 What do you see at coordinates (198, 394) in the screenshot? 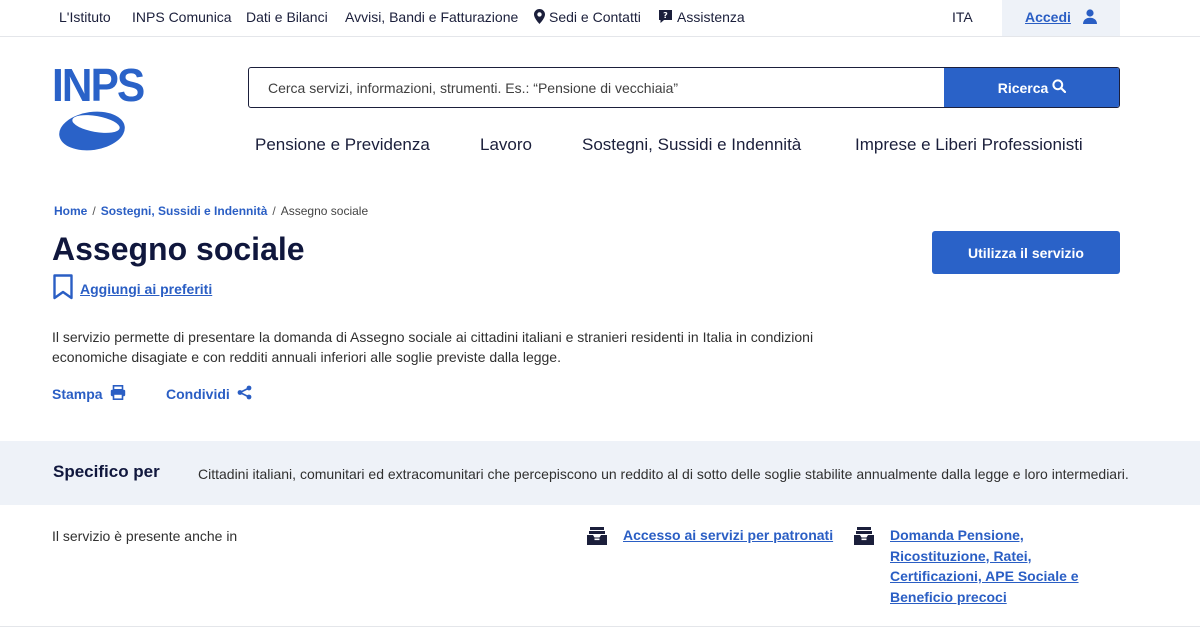
I see `share-label: Condividi` at bounding box center [198, 394].